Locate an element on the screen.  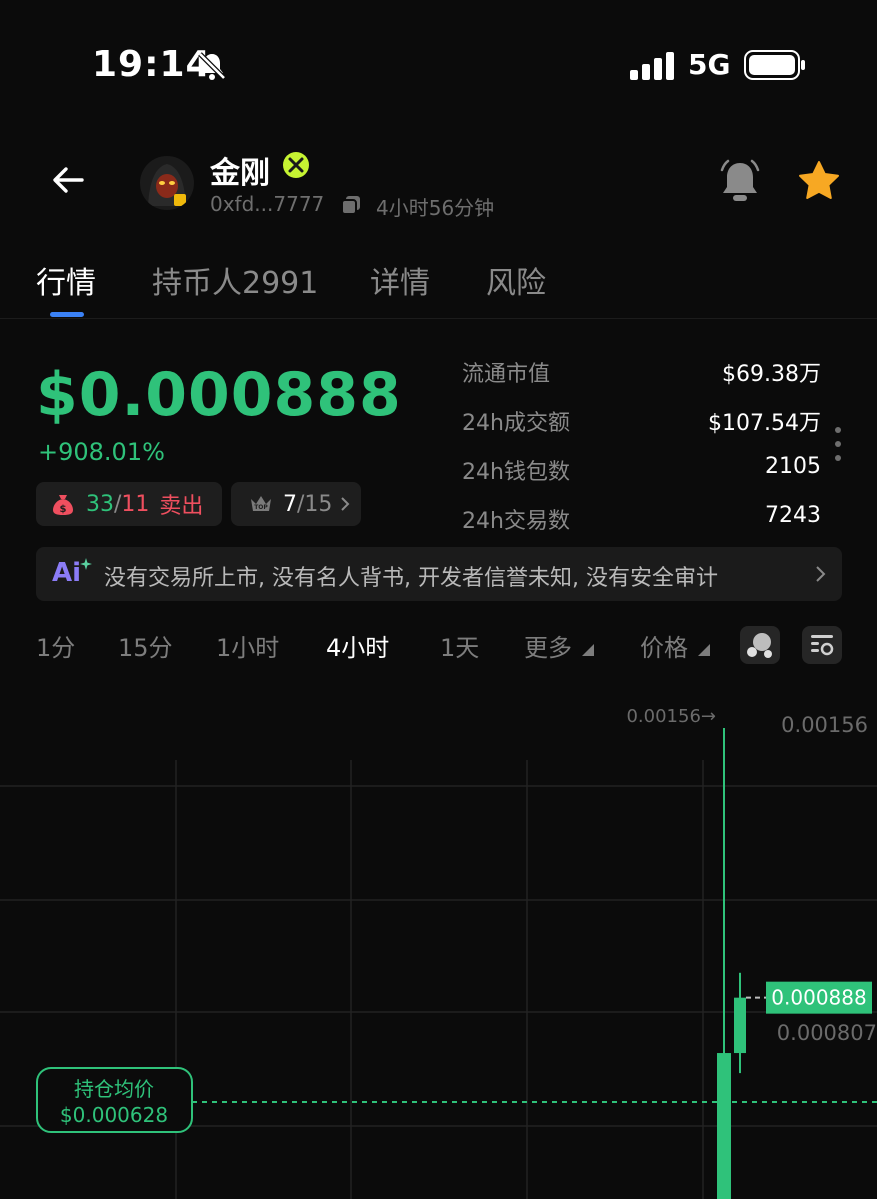
timeframe-1m: 1分 is located at coordinates (55, 645).